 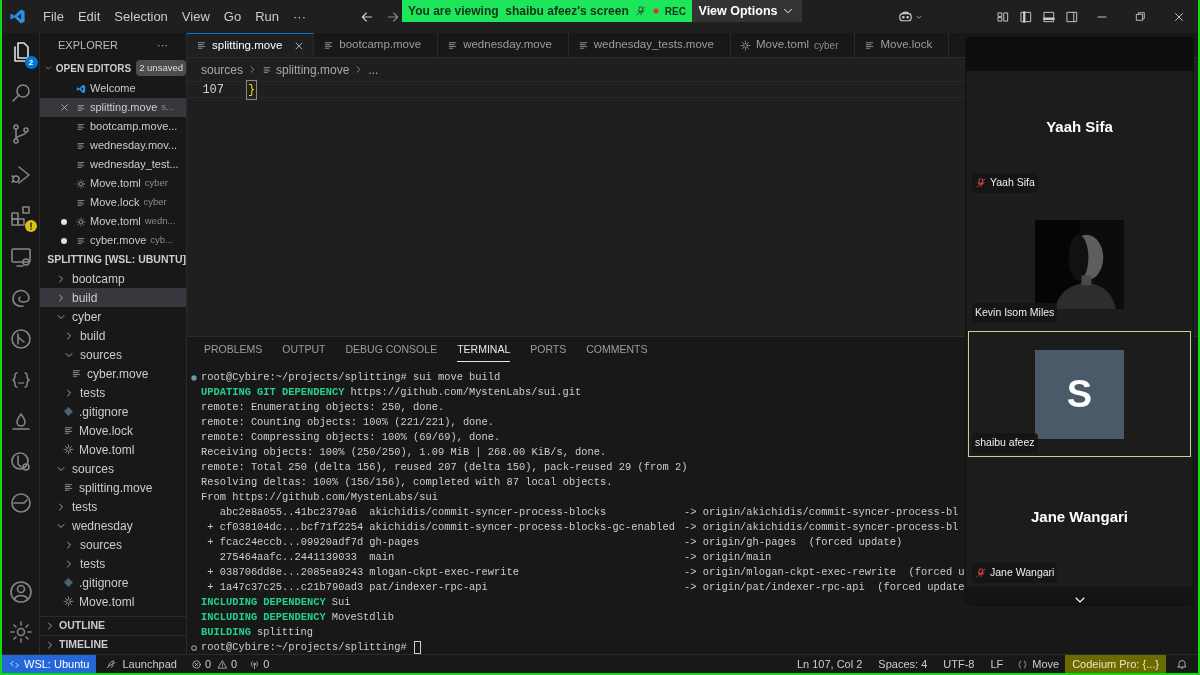 I want to click on section-header: SPLITTING [WSL: UBUNTU], so click(x=116, y=259).